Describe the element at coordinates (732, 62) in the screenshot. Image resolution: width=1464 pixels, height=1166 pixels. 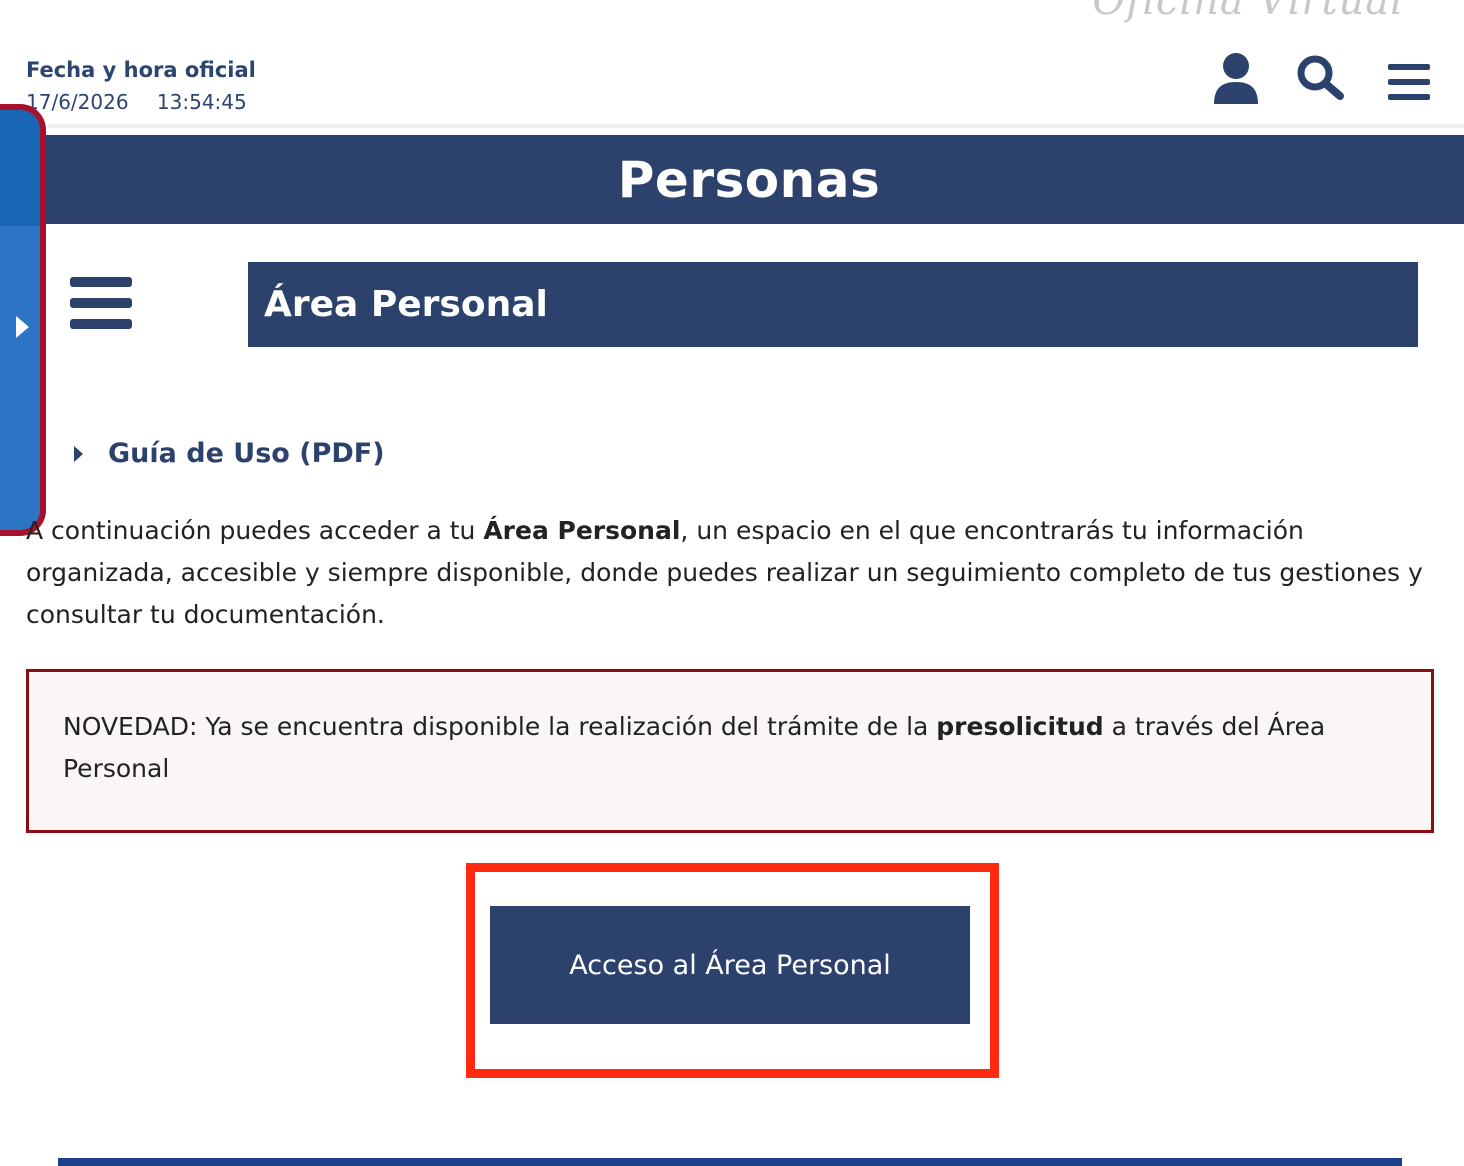
I see `page-header: Fecha y hora oficial 17/6/2026 13:54:45` at that location.